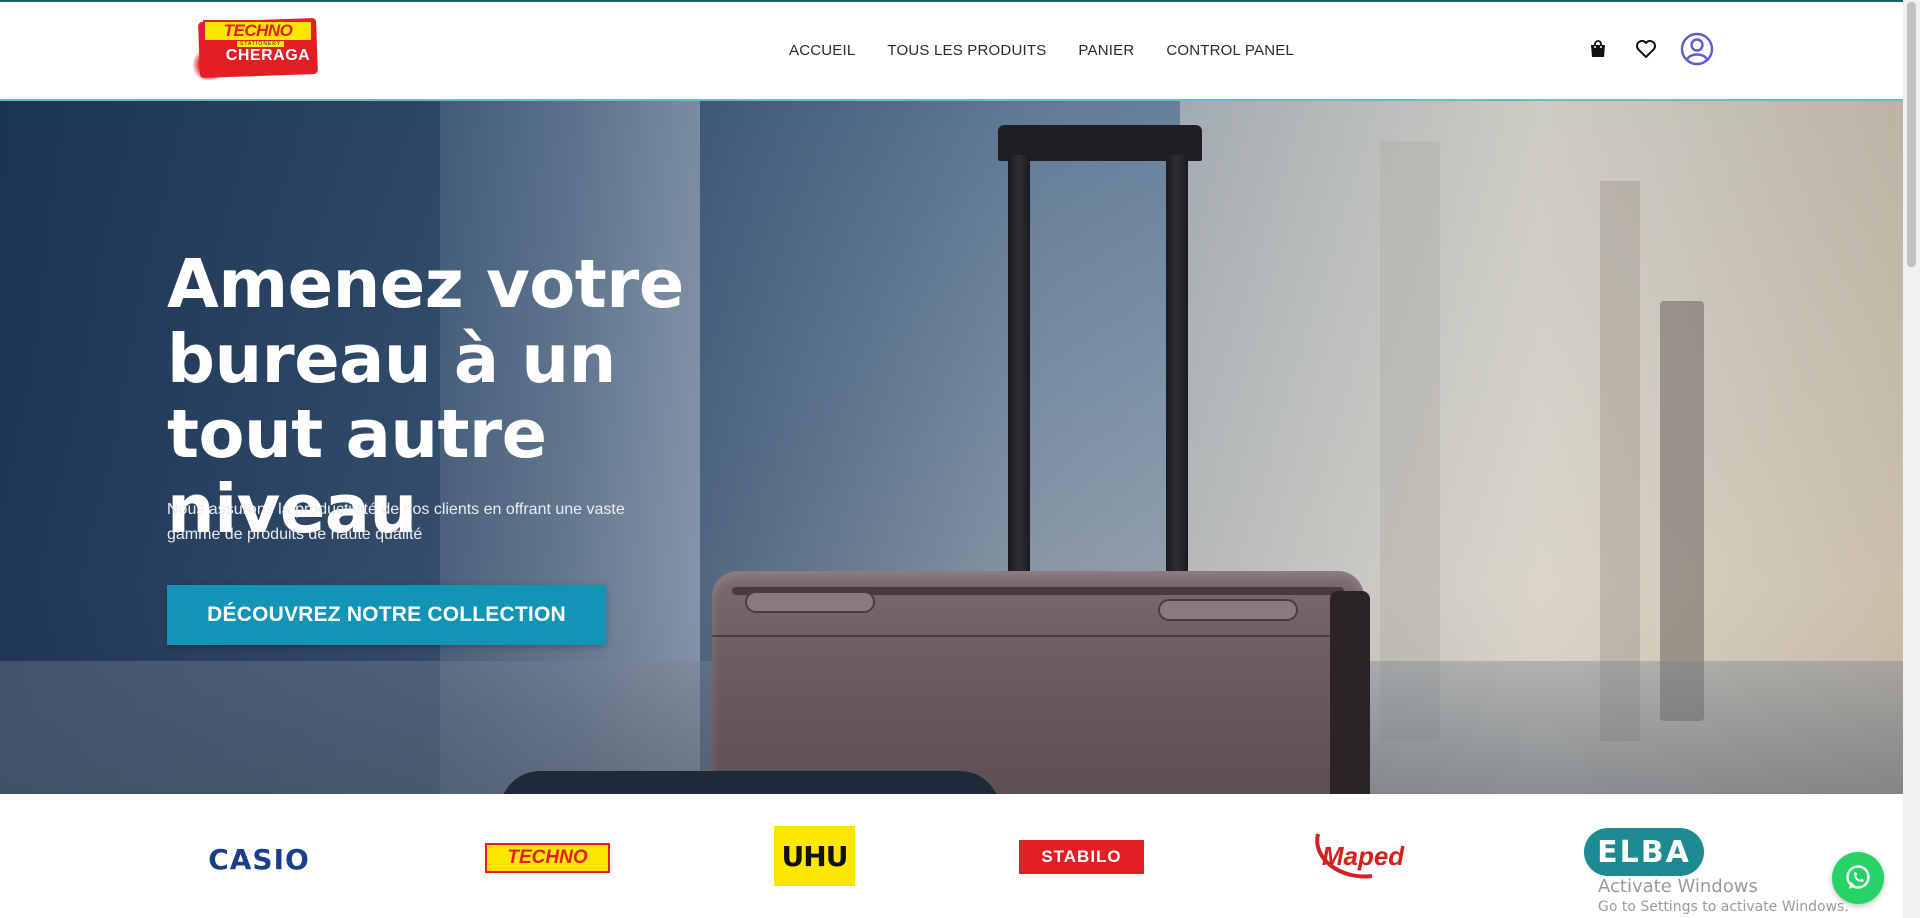  Describe the element at coordinates (1723, 907) in the screenshot. I see `watermark-subtitle: Go to Settings to activate Windows.` at that location.